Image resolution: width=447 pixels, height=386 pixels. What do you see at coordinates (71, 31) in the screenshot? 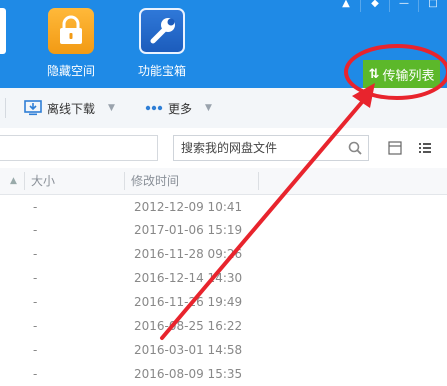
I see `lock-icon` at bounding box center [71, 31].